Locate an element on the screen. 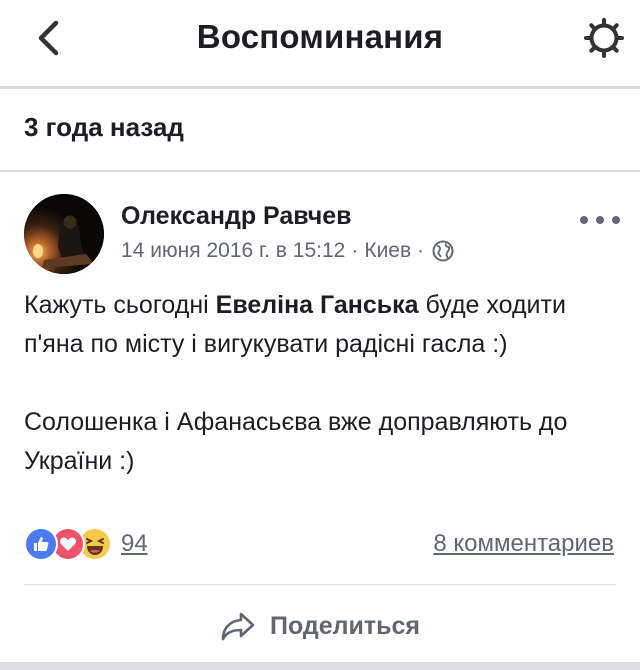  more-dots-icon is located at coordinates (584, 220).